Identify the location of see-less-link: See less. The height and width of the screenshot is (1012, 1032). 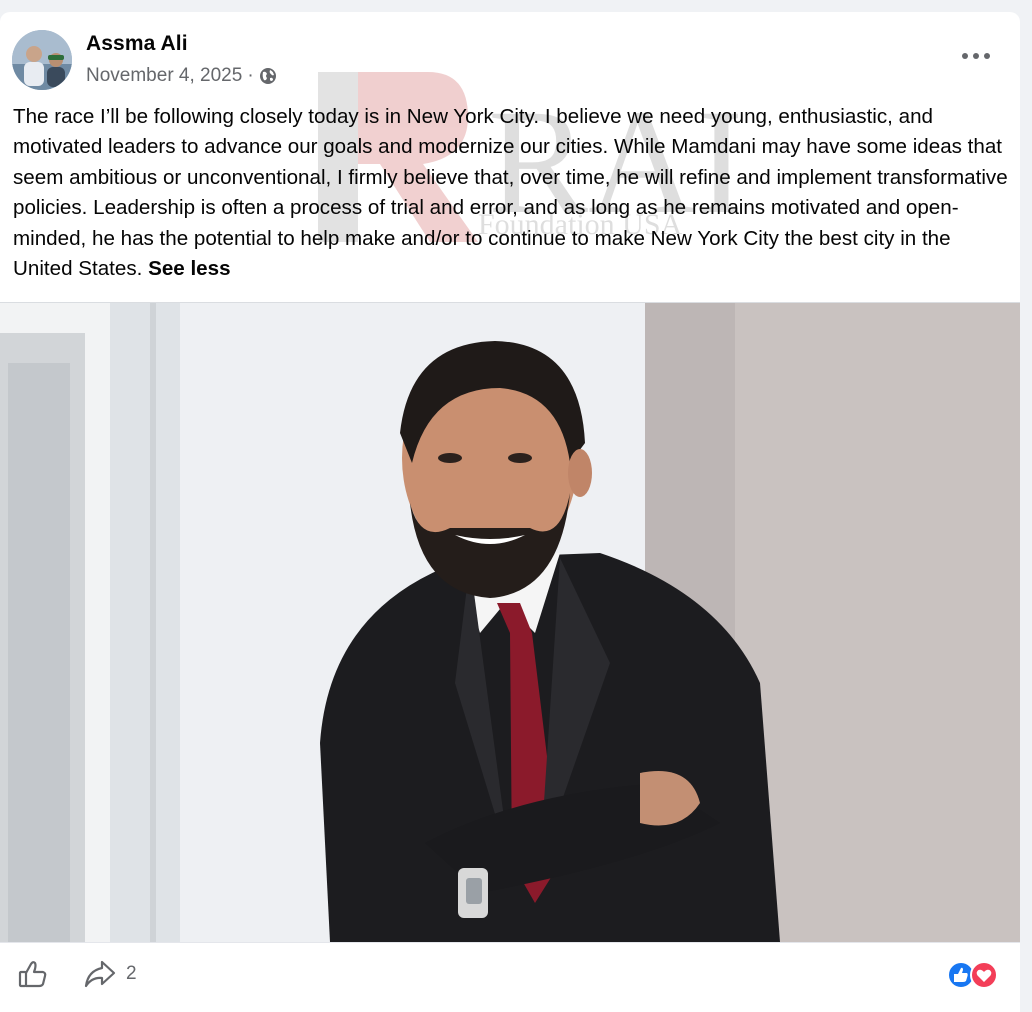
(189, 268).